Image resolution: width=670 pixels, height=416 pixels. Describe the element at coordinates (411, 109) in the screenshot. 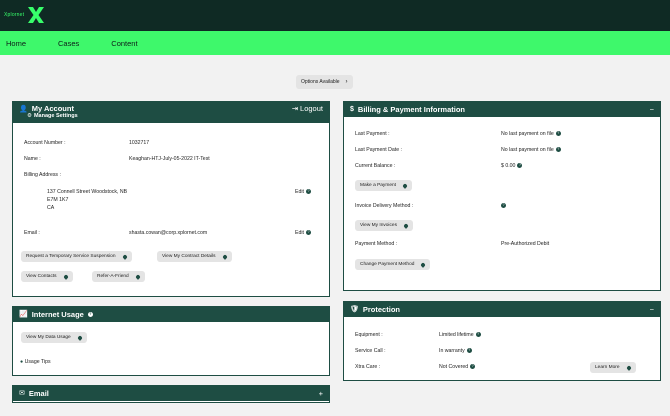

I see `billing-title: Billing & Payment Information` at that location.